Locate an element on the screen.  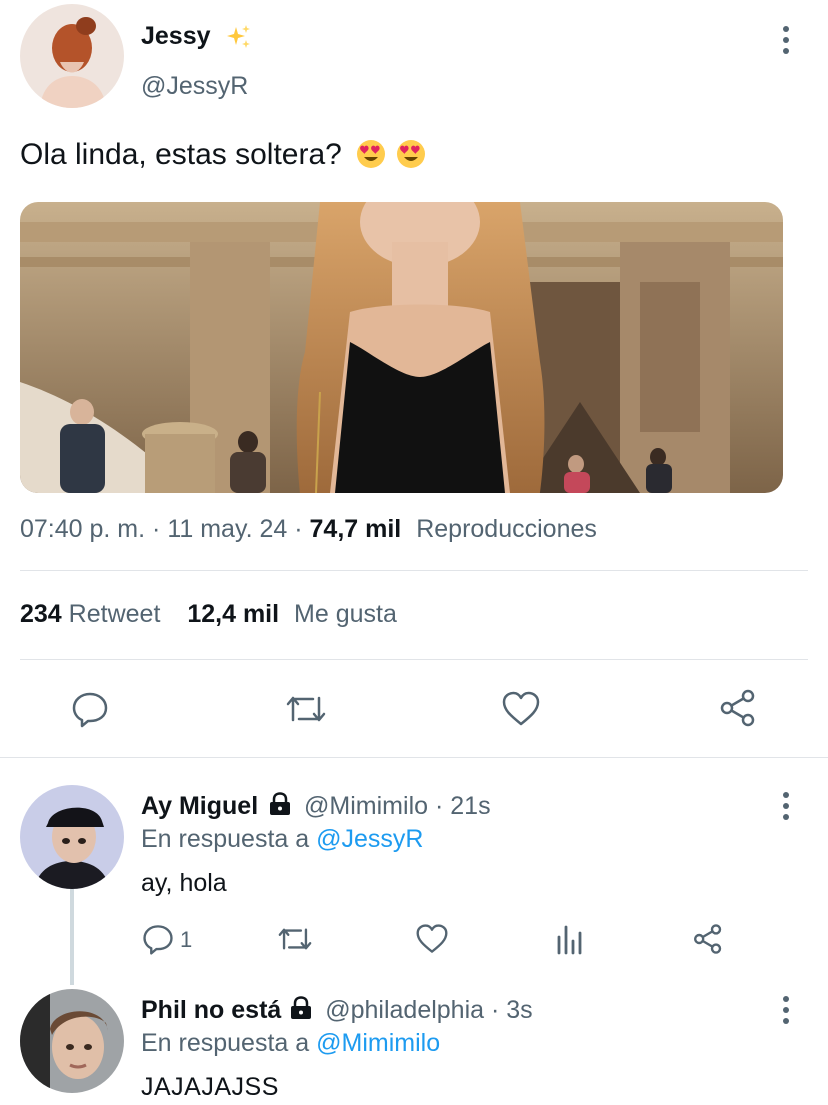
author-name: Jessy is located at coordinates (176, 36).